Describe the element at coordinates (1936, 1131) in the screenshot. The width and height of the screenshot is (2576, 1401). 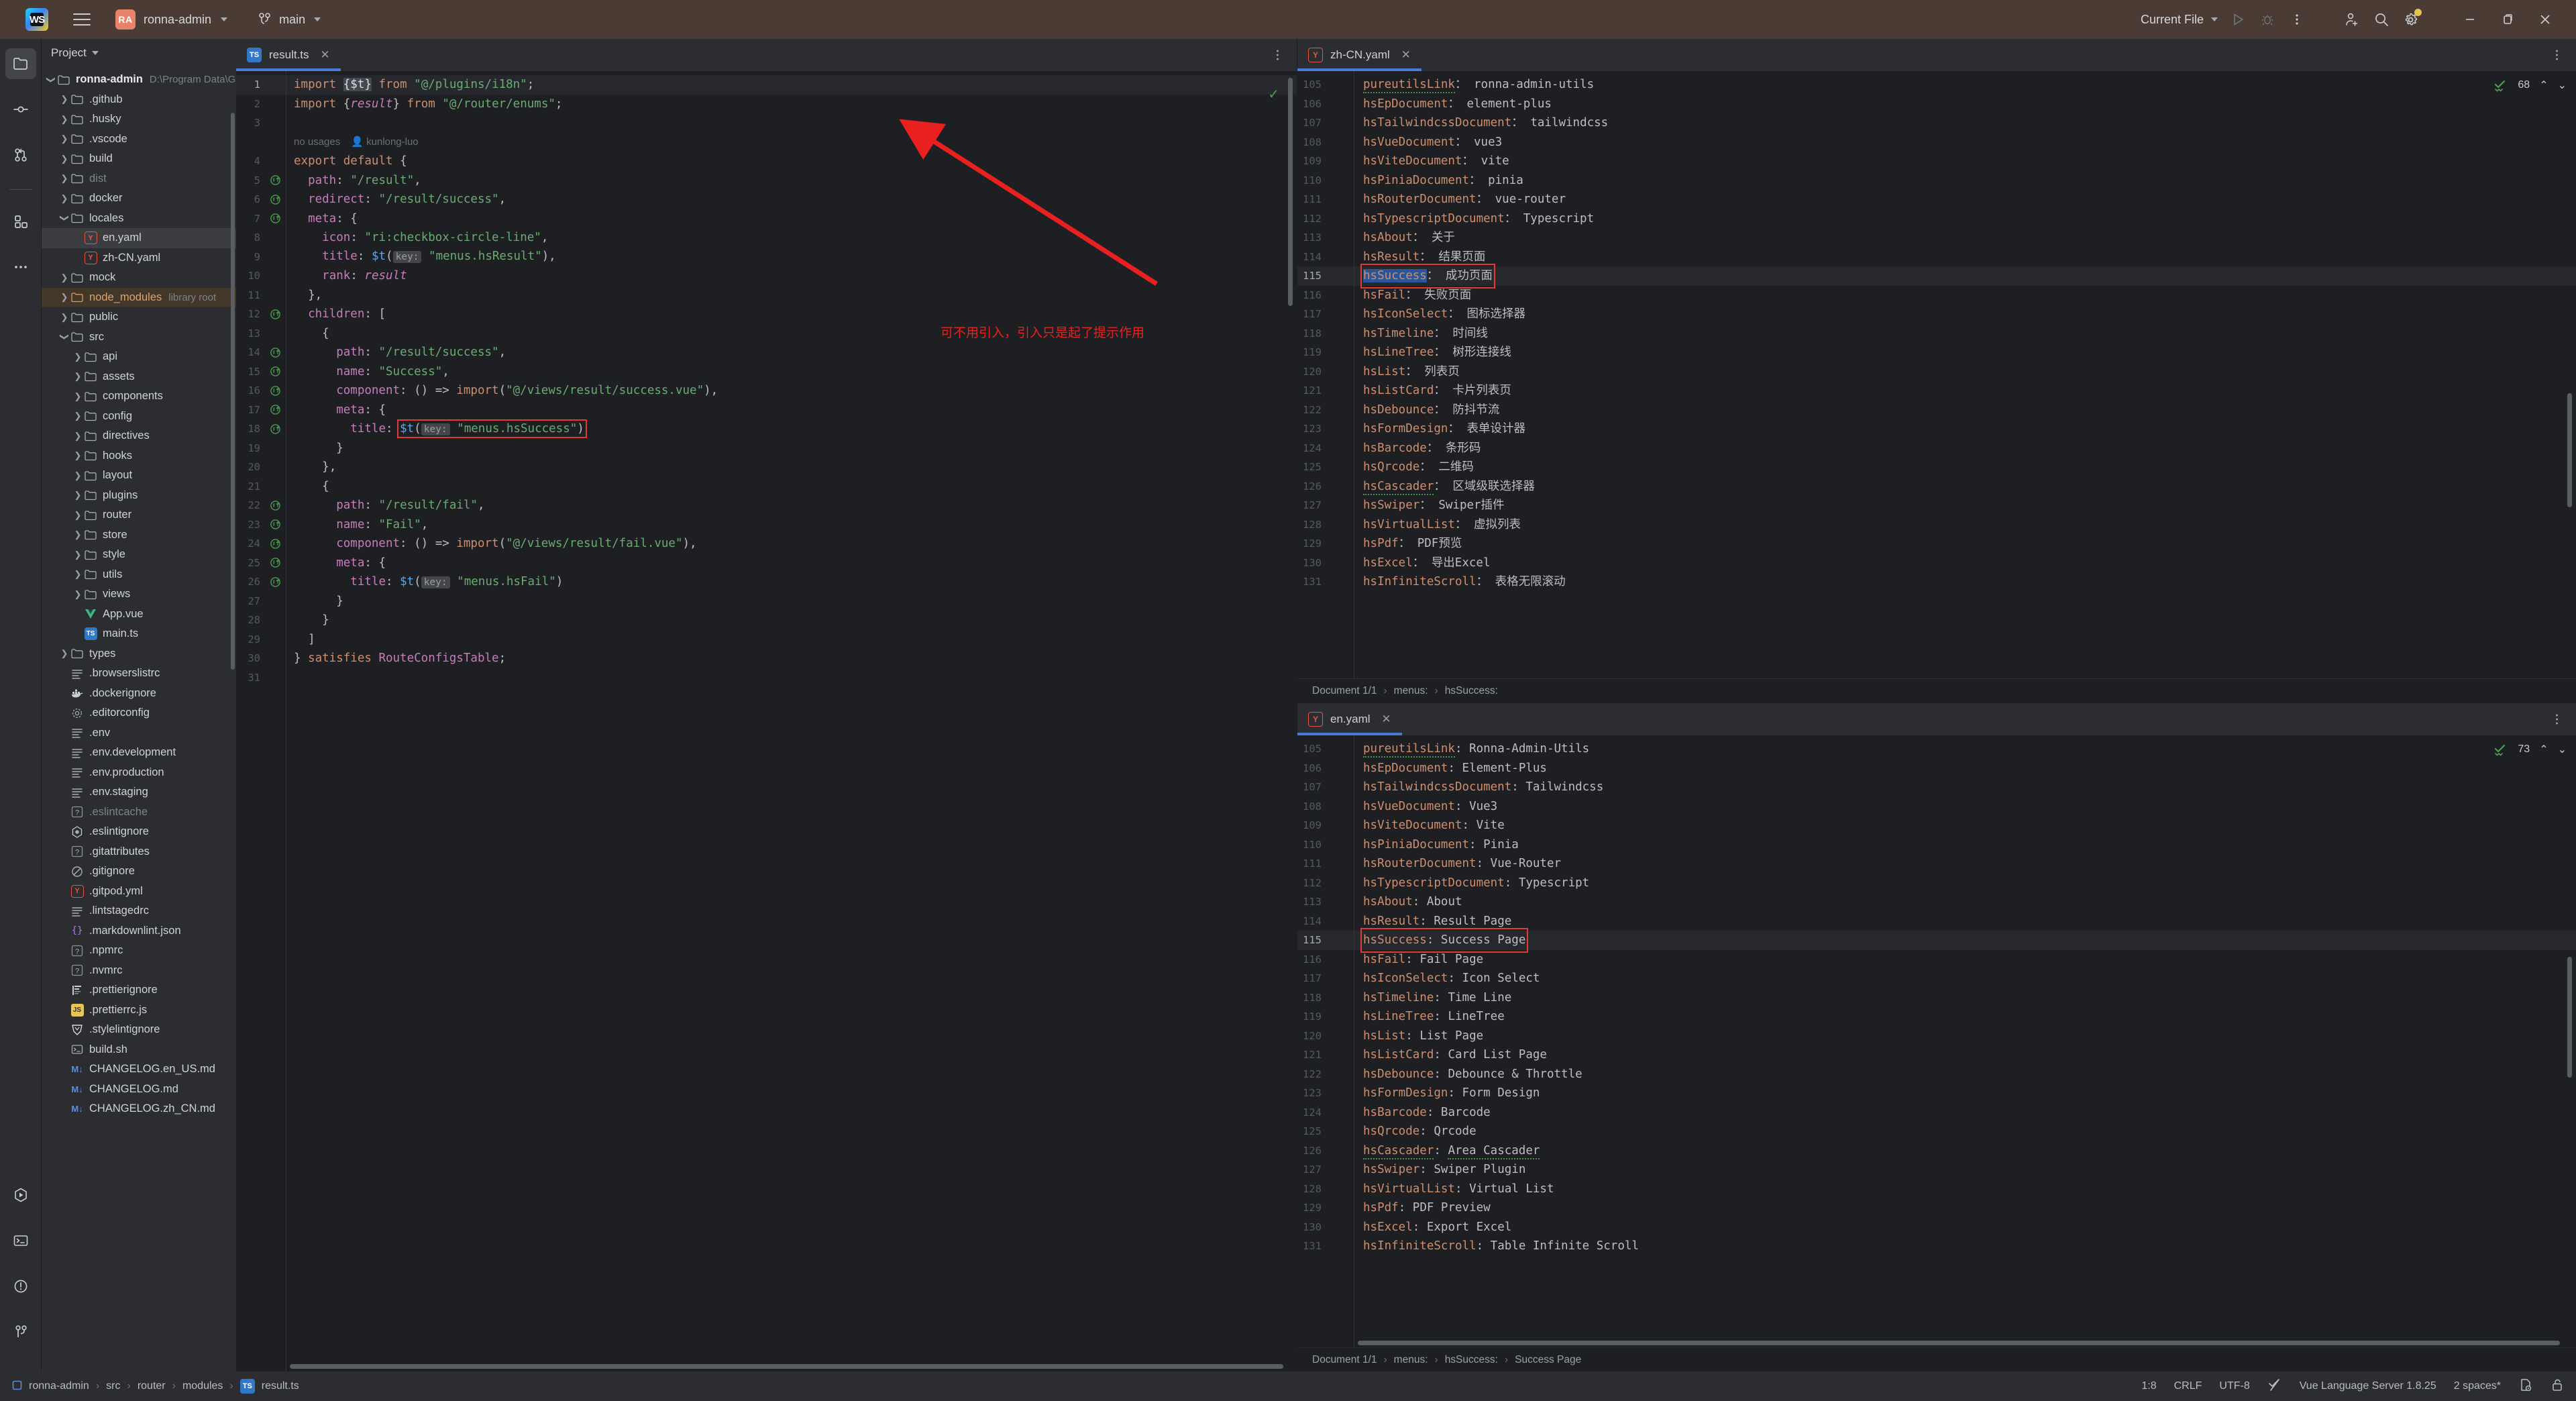
I see `code-line: 125 hsQrcode: Qrcode` at that location.